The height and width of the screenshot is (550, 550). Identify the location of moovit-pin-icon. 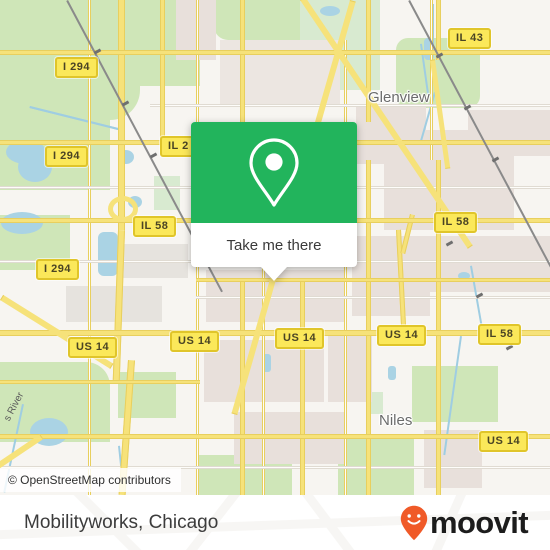
(414, 522).